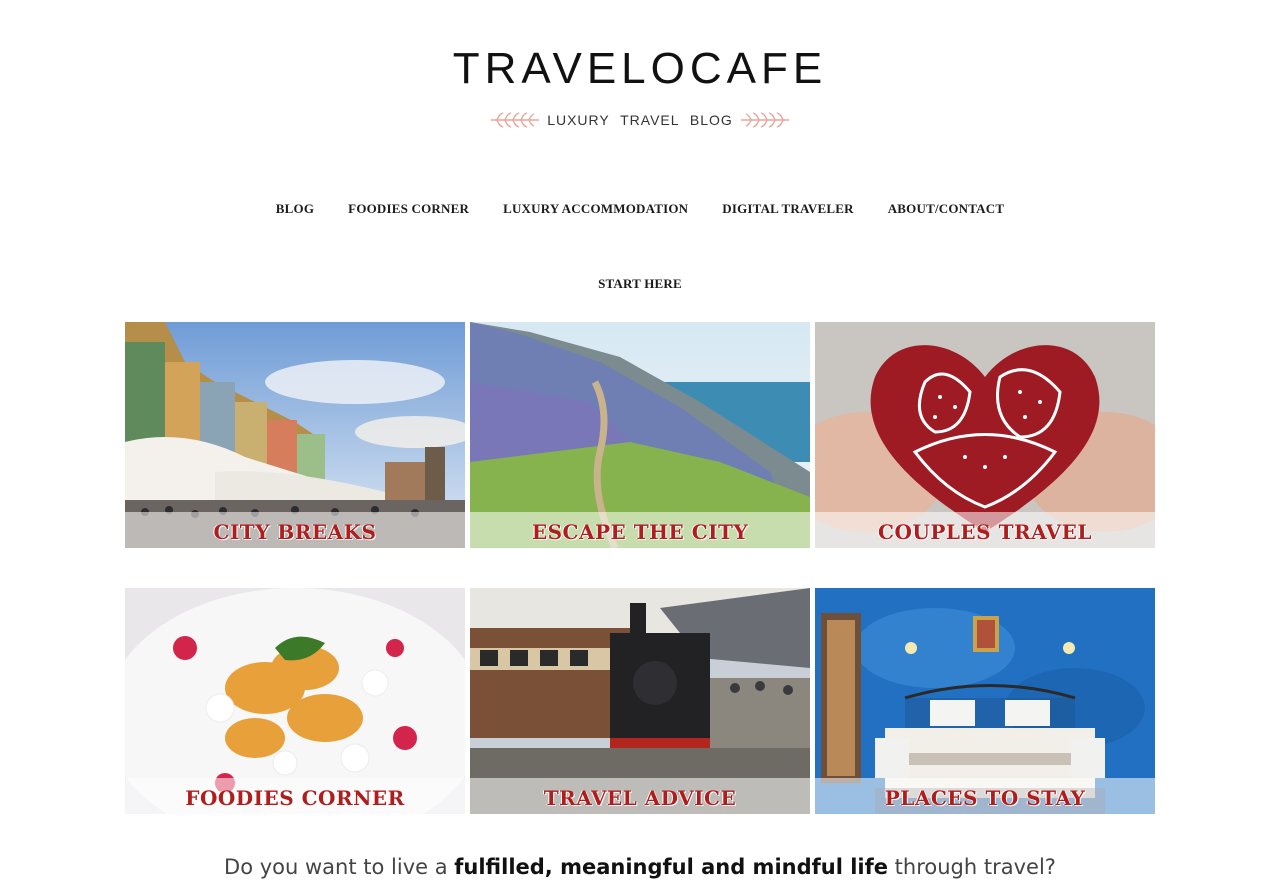  I want to click on tile-travel-advice: TRAVEL ADVICE, so click(640, 701).